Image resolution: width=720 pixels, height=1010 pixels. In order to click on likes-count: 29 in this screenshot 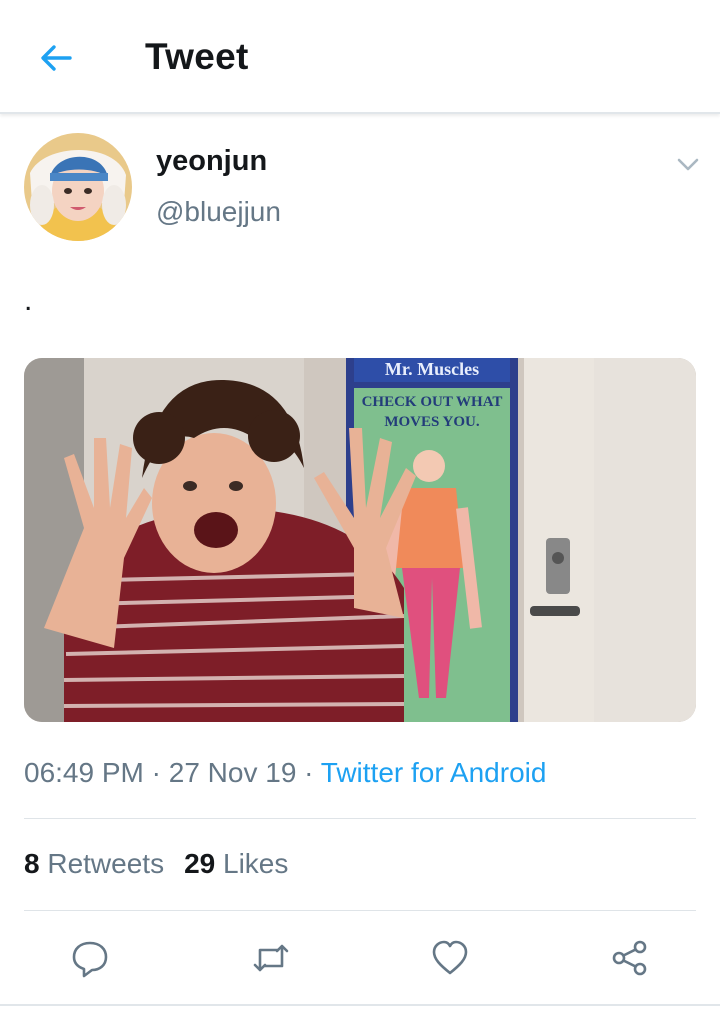, I will do `click(200, 863)`.